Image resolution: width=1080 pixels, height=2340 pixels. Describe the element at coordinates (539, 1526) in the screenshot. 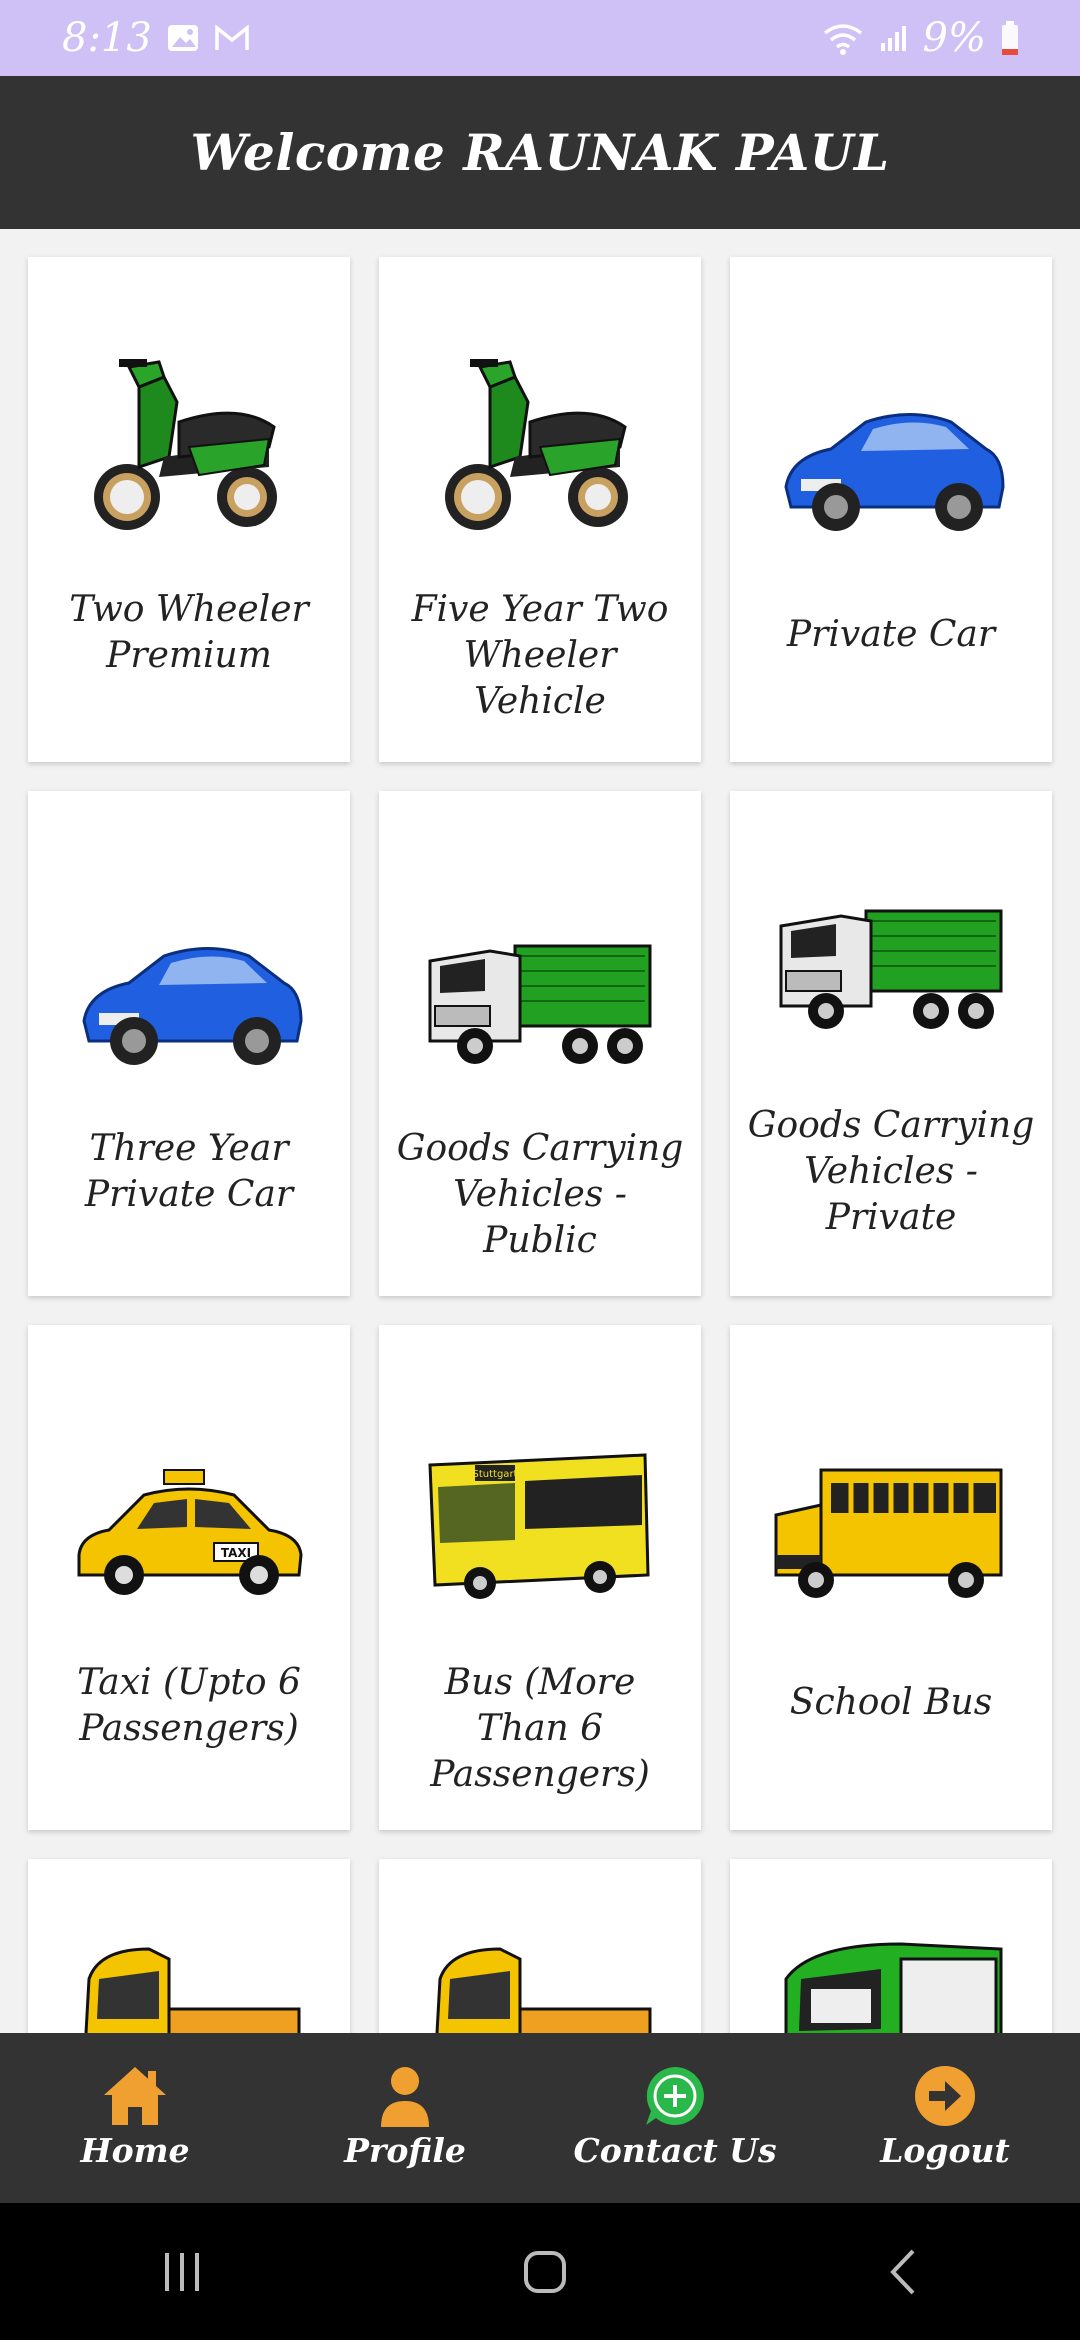

I see `bus-icon: Stuttgart` at that location.